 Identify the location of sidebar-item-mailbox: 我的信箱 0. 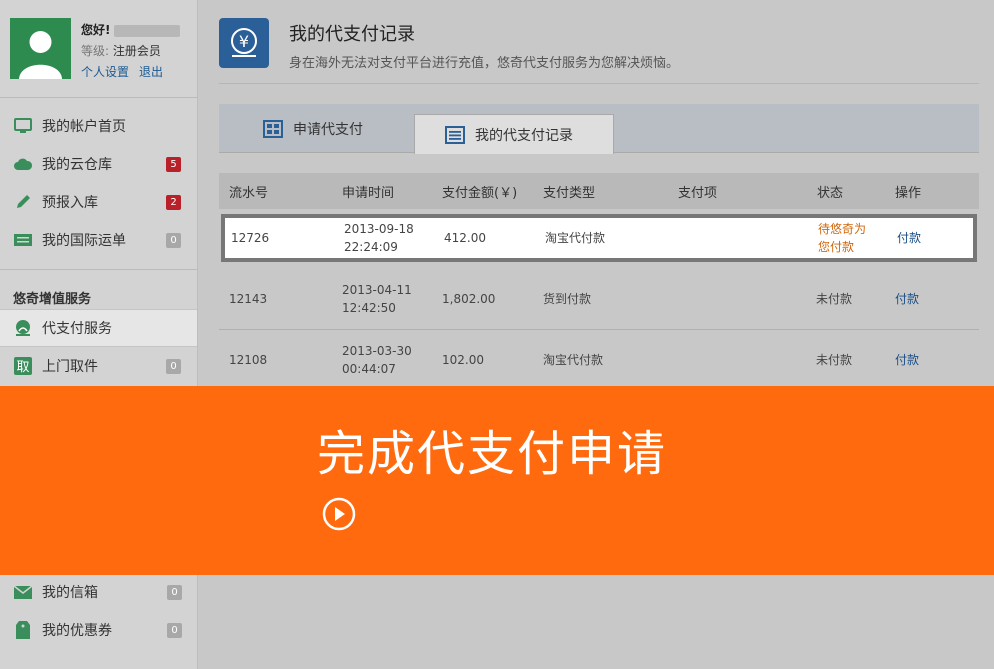
(99, 592).